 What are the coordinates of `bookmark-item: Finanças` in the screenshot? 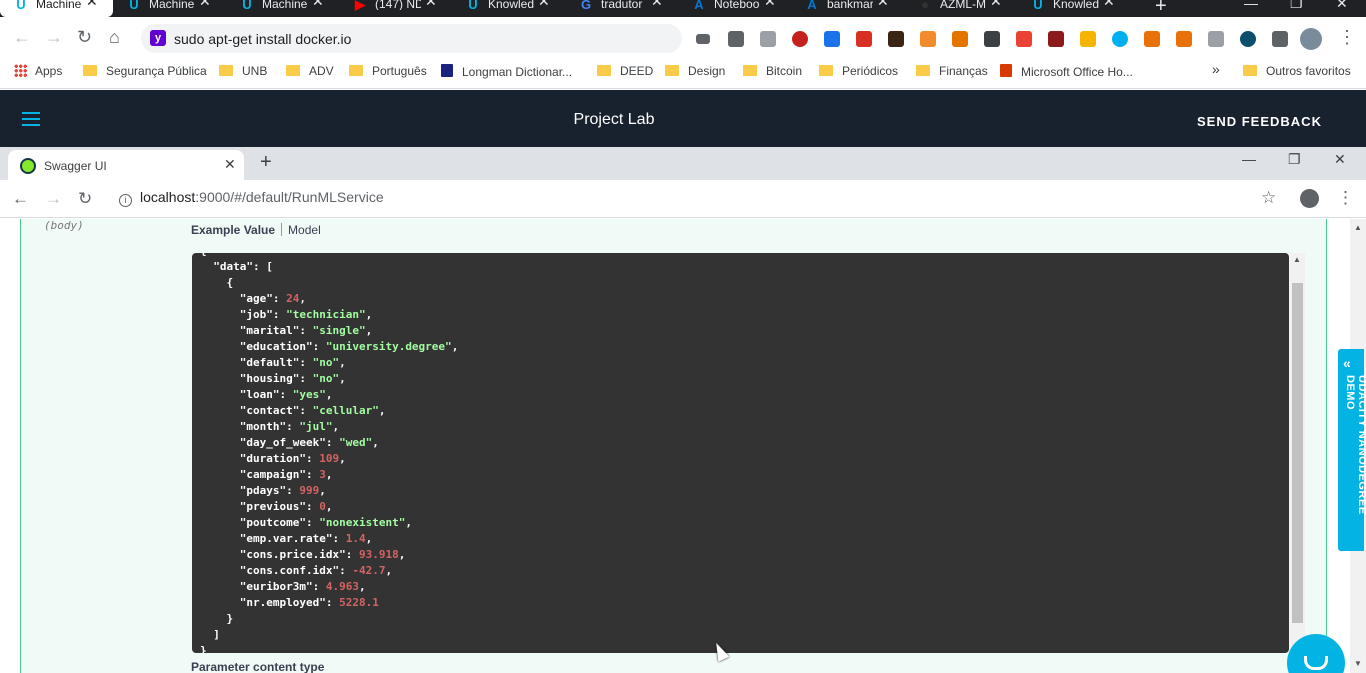 It's located at (952, 71).